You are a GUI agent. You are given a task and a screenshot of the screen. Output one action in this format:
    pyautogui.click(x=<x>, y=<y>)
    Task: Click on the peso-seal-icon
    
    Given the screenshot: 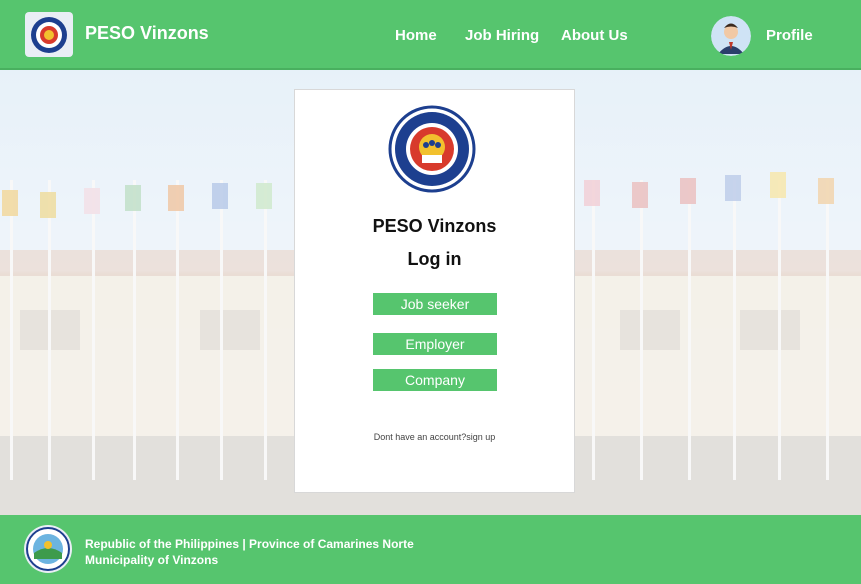 What is the action you would take?
    pyautogui.click(x=432, y=149)
    